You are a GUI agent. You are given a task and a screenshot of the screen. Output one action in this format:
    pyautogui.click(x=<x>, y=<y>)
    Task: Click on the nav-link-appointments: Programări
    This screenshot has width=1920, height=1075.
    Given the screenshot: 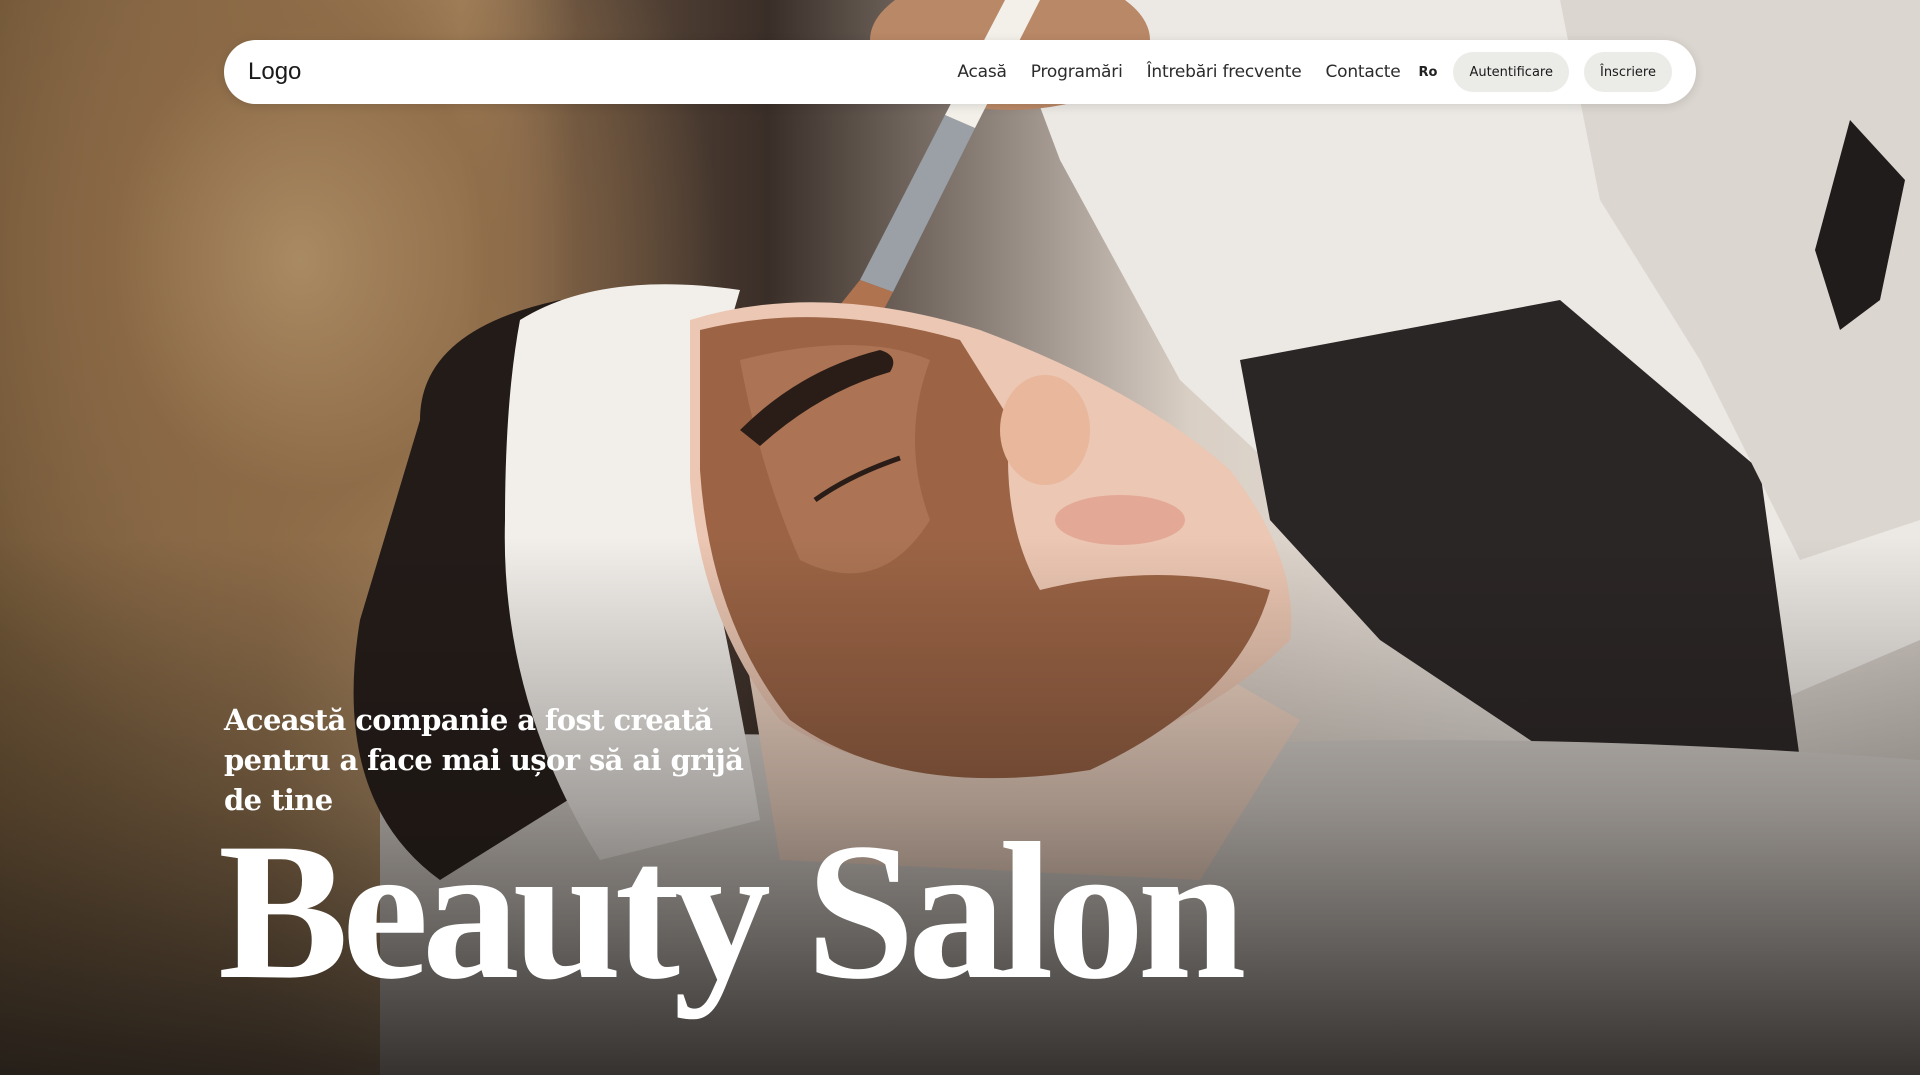 What is the action you would take?
    pyautogui.click(x=1077, y=72)
    